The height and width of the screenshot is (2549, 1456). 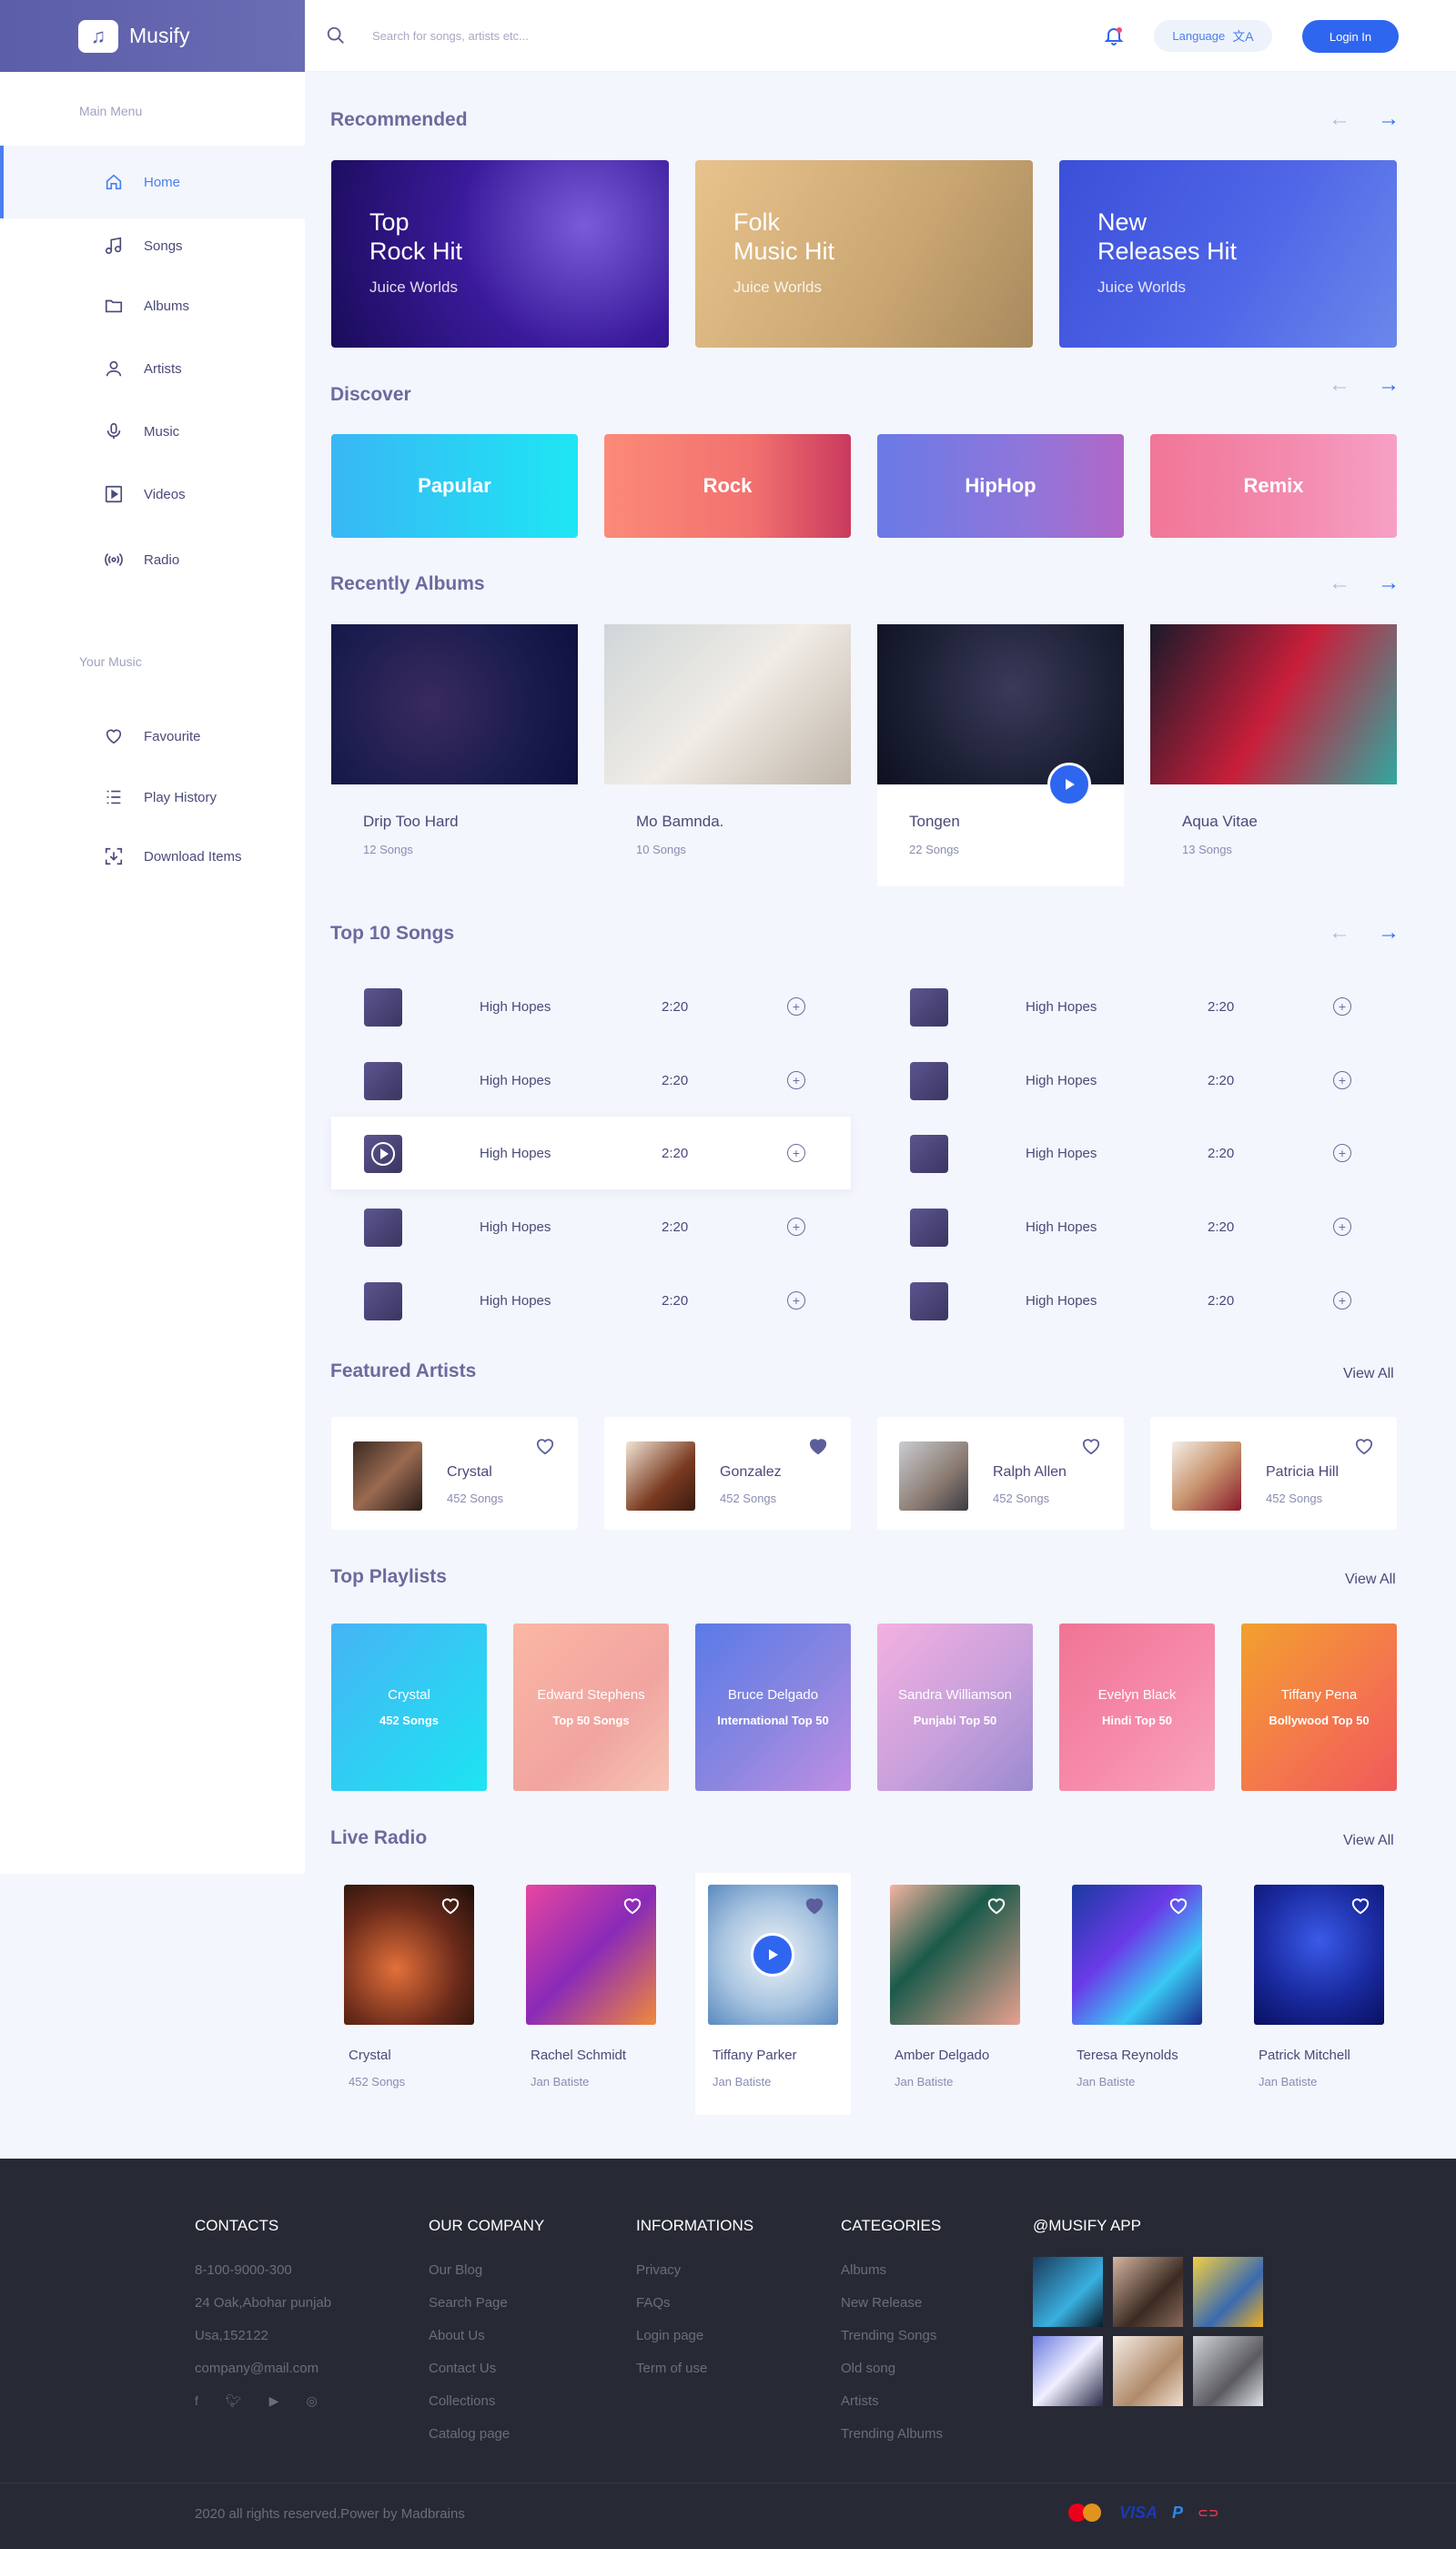 What do you see at coordinates (153, 431) in the screenshot?
I see `sidebar-item-music: Music` at bounding box center [153, 431].